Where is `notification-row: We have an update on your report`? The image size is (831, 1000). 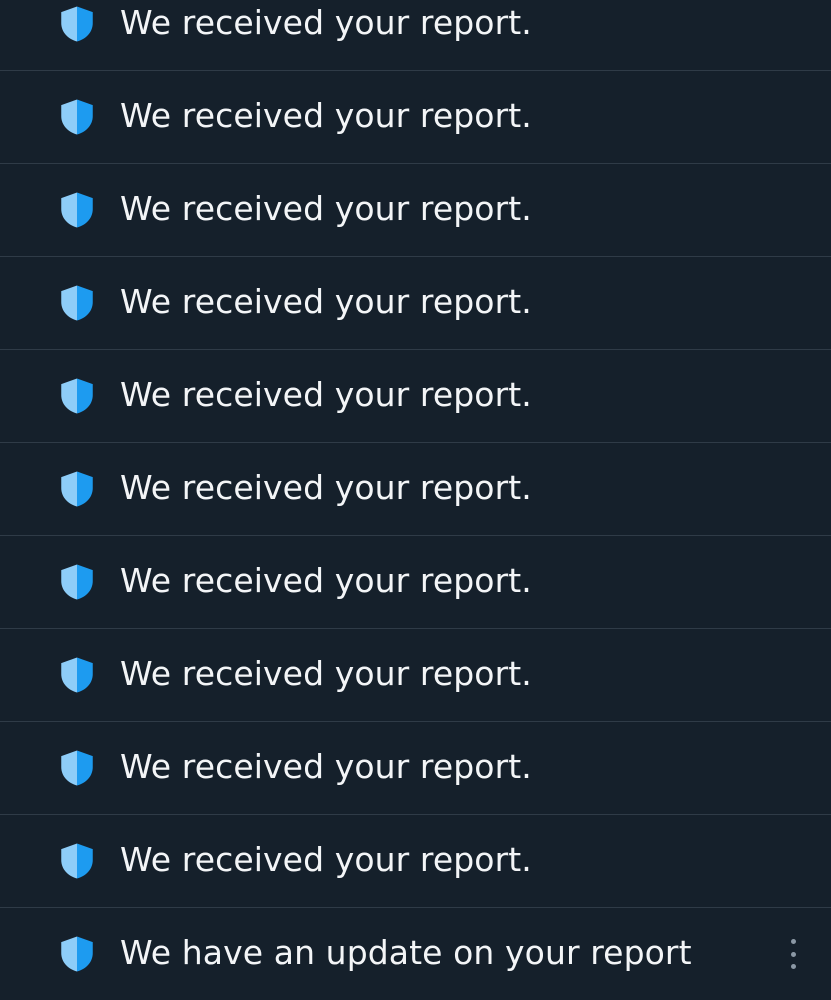 notification-row: We have an update on your report is located at coordinates (415, 954).